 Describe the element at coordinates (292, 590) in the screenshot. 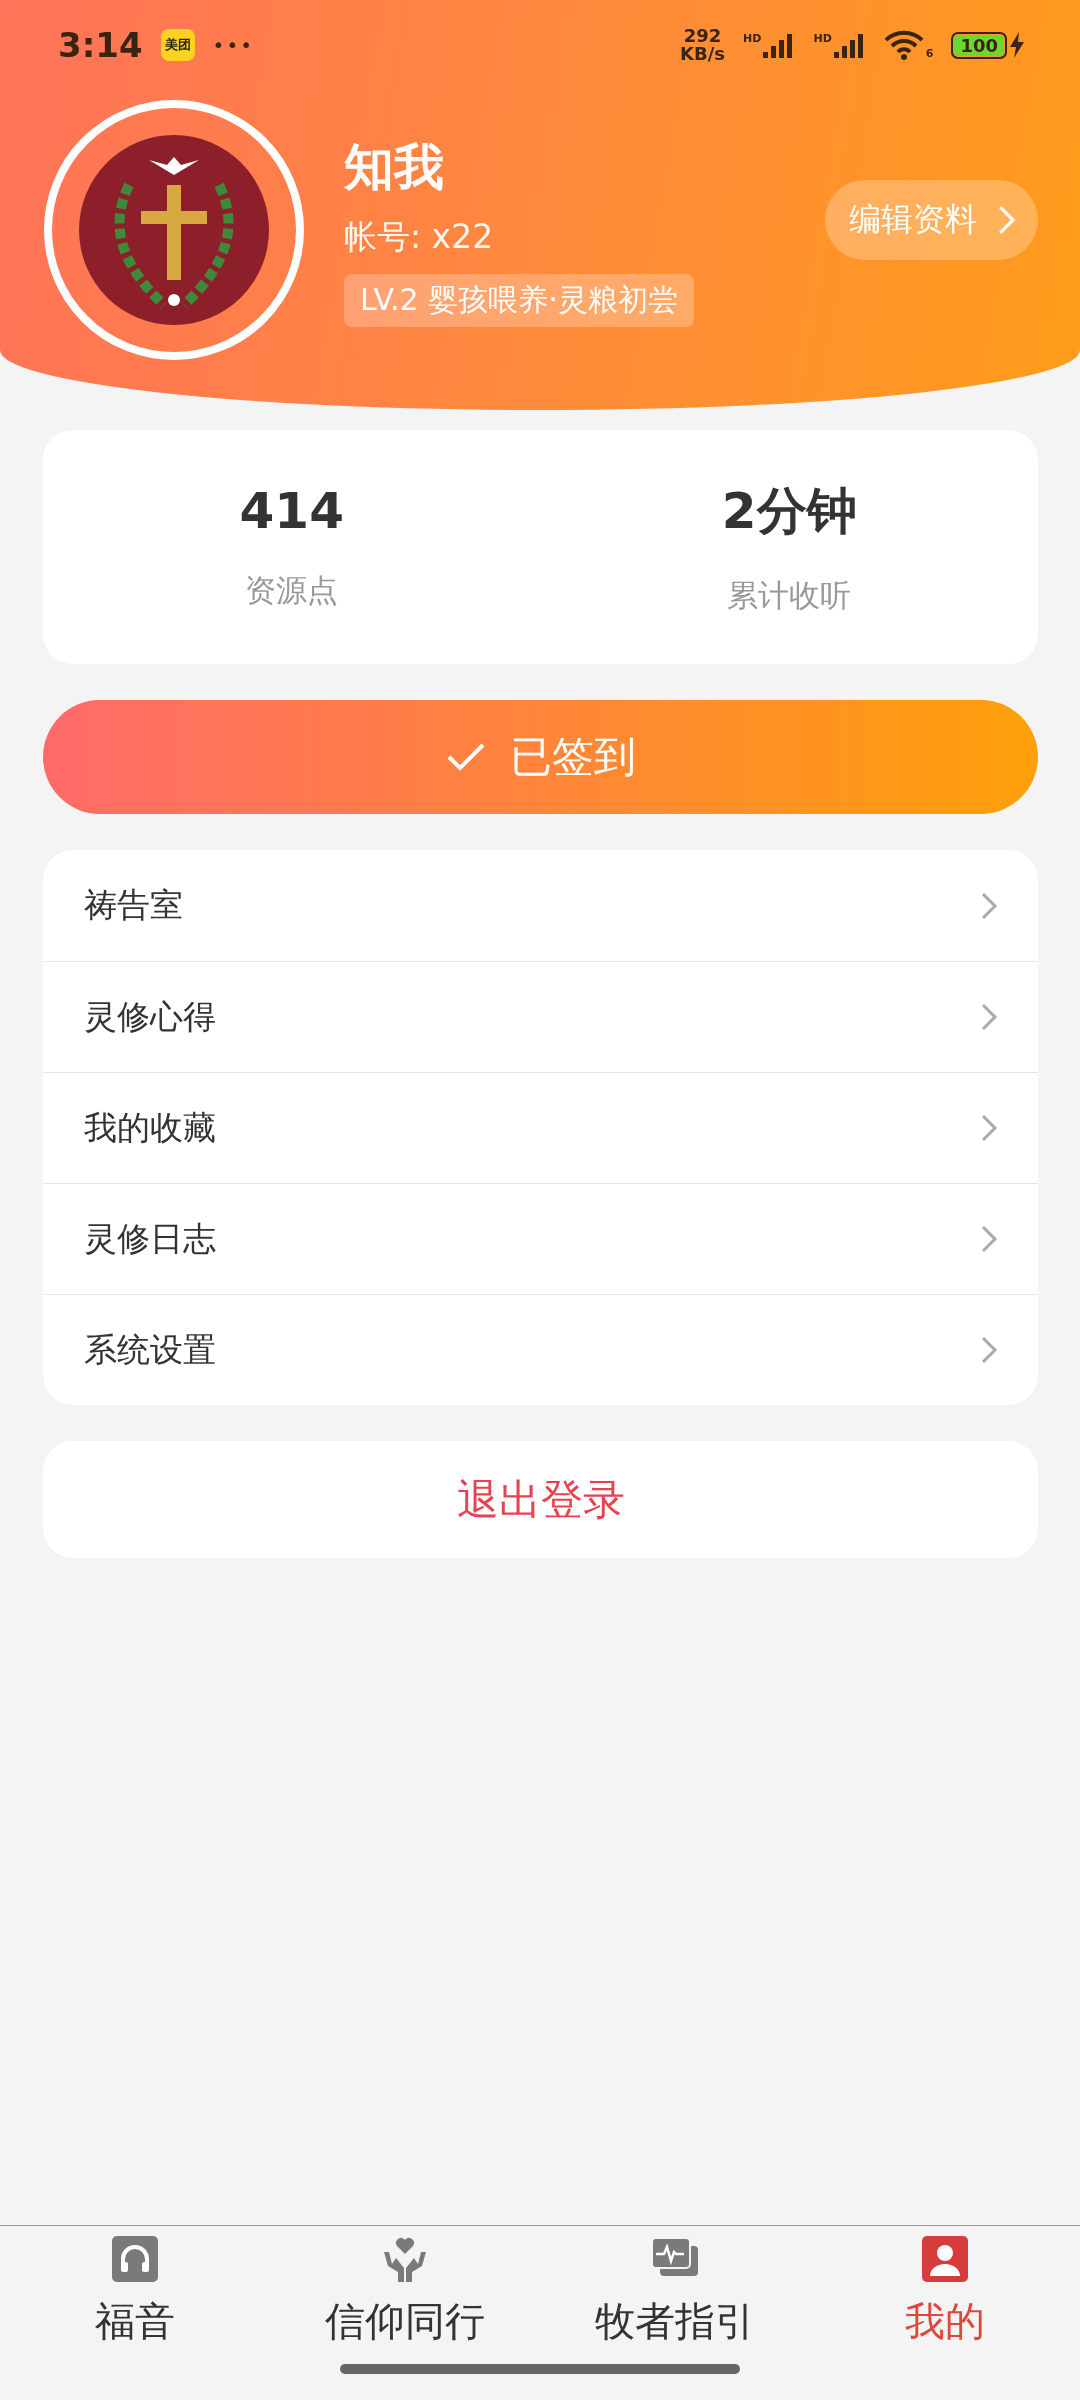

I see `stat-label: 资源点` at that location.